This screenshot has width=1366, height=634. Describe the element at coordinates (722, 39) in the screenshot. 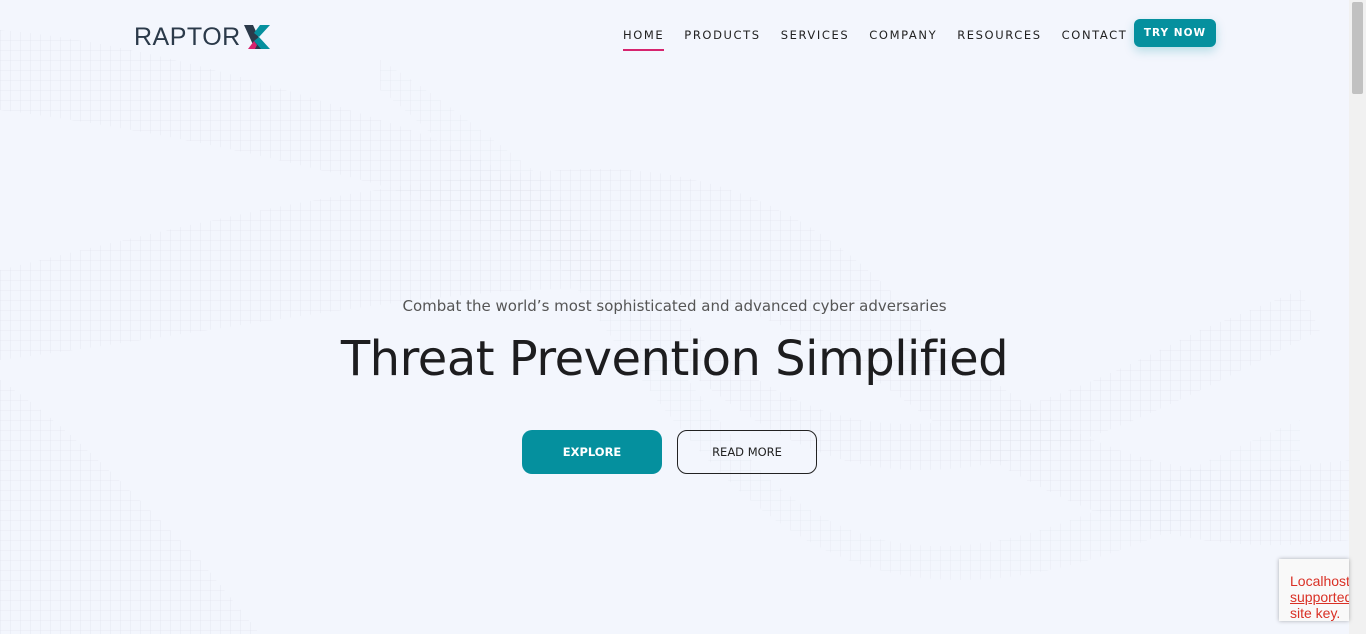

I see `nav-item-products: PRODUCTS` at that location.